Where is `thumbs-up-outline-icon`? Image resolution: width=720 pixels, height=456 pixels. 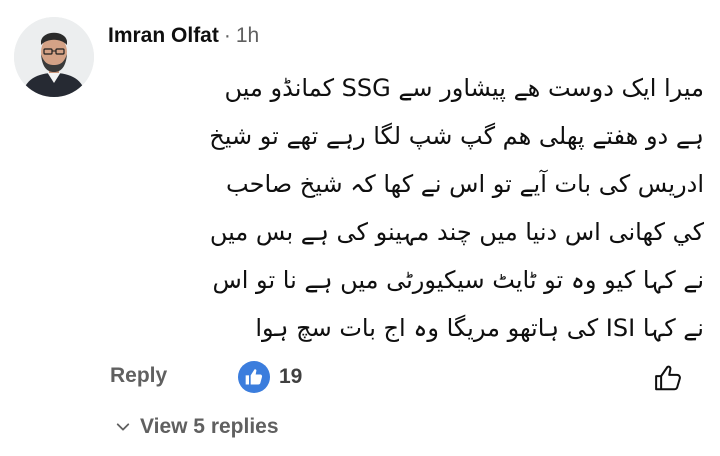 thumbs-up-outline-icon is located at coordinates (668, 378).